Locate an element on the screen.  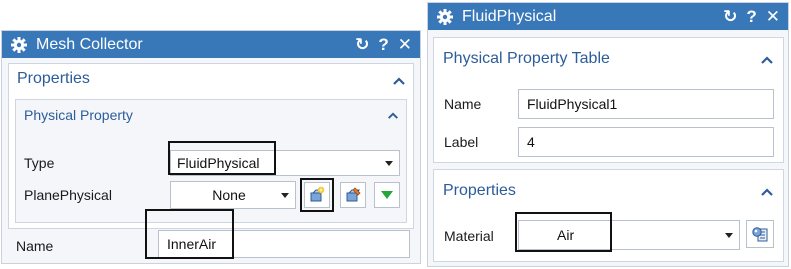
edit-physical-icon is located at coordinates (353, 194).